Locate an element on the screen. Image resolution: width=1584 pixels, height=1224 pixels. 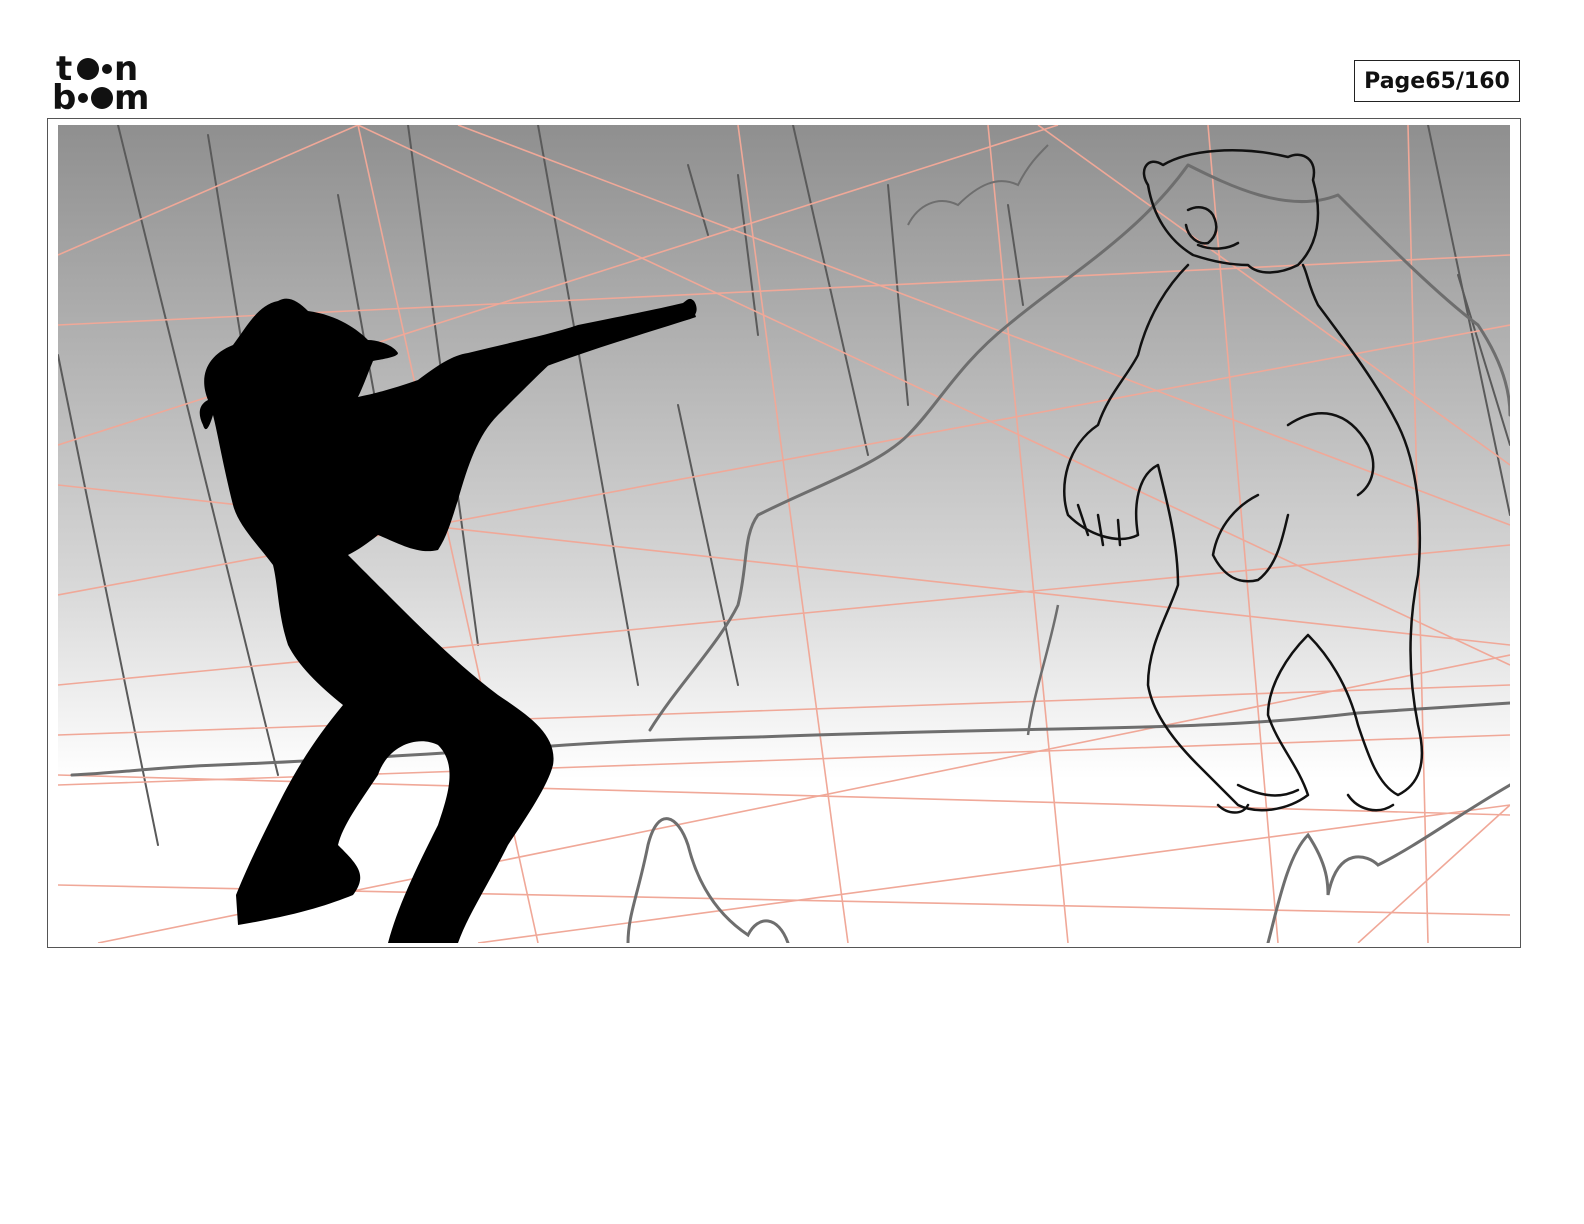
logo-letter-b: b is located at coordinates (64, 95).